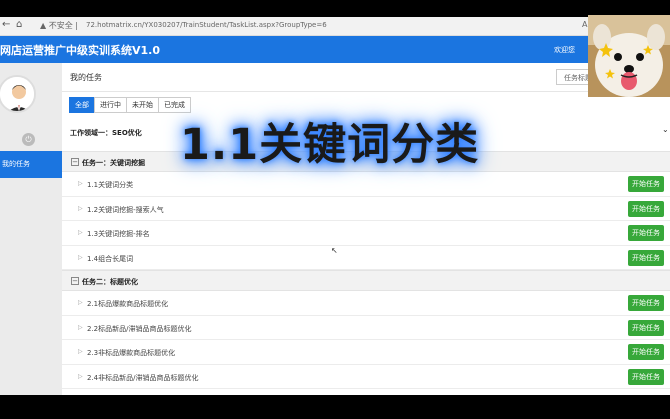 This screenshot has width=670, height=419. I want to click on power-icon: ⏻, so click(28, 139).